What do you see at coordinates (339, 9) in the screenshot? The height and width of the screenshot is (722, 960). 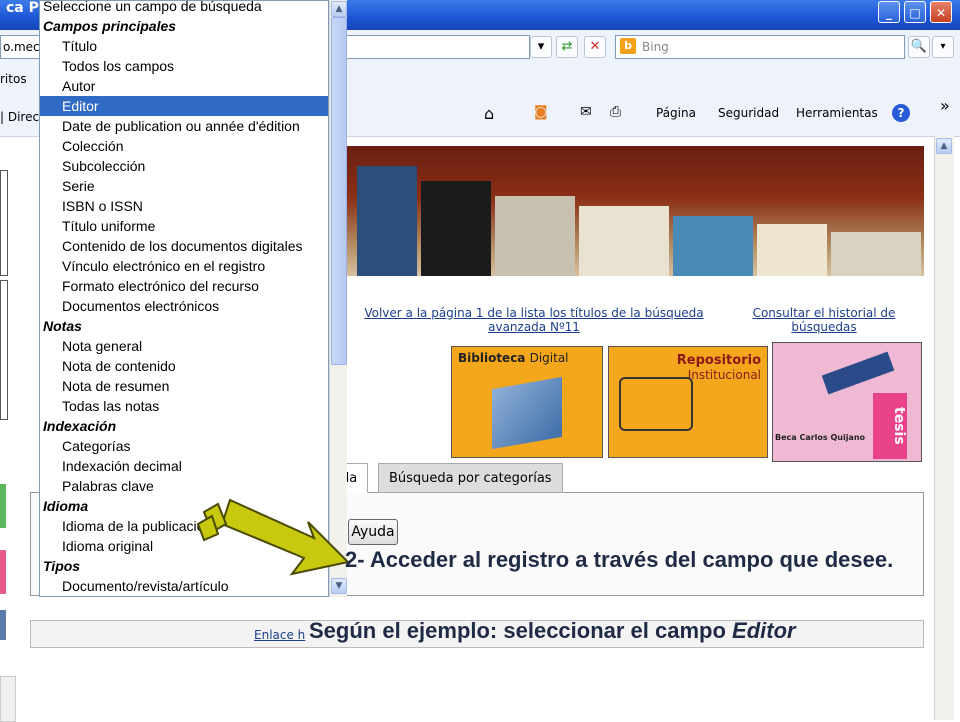 I see `dropdown-scroll-up-icon: ▲` at bounding box center [339, 9].